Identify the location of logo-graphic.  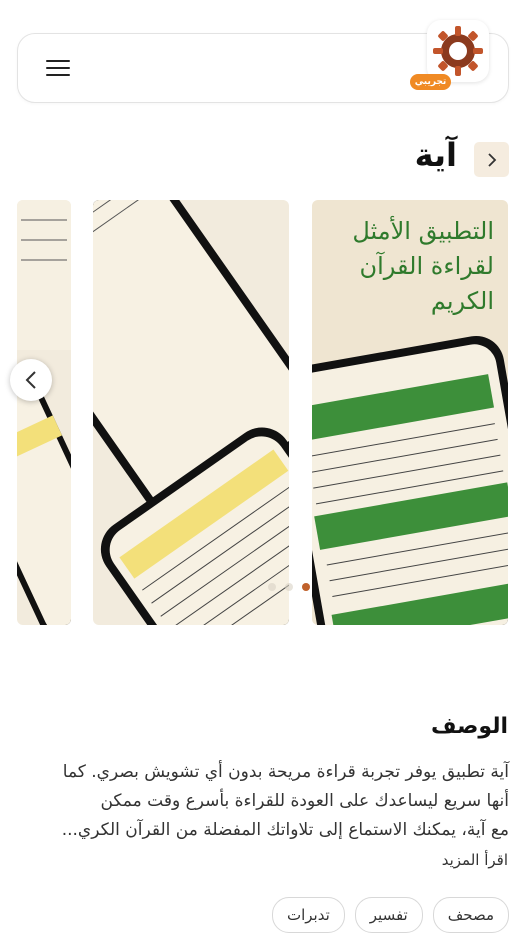
(458, 51).